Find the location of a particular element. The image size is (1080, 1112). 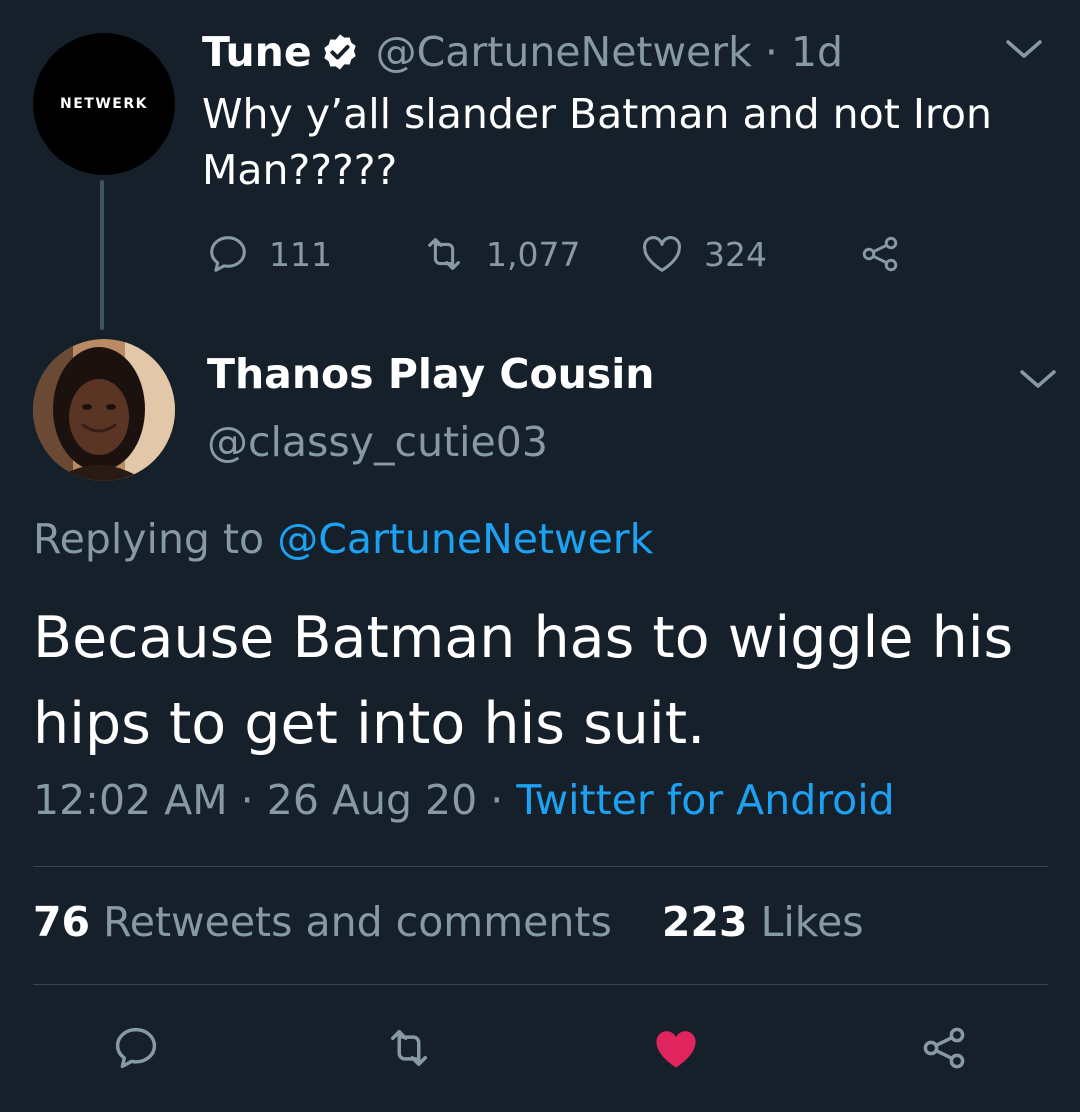

parent-like-action: 324 is located at coordinates (702, 254).